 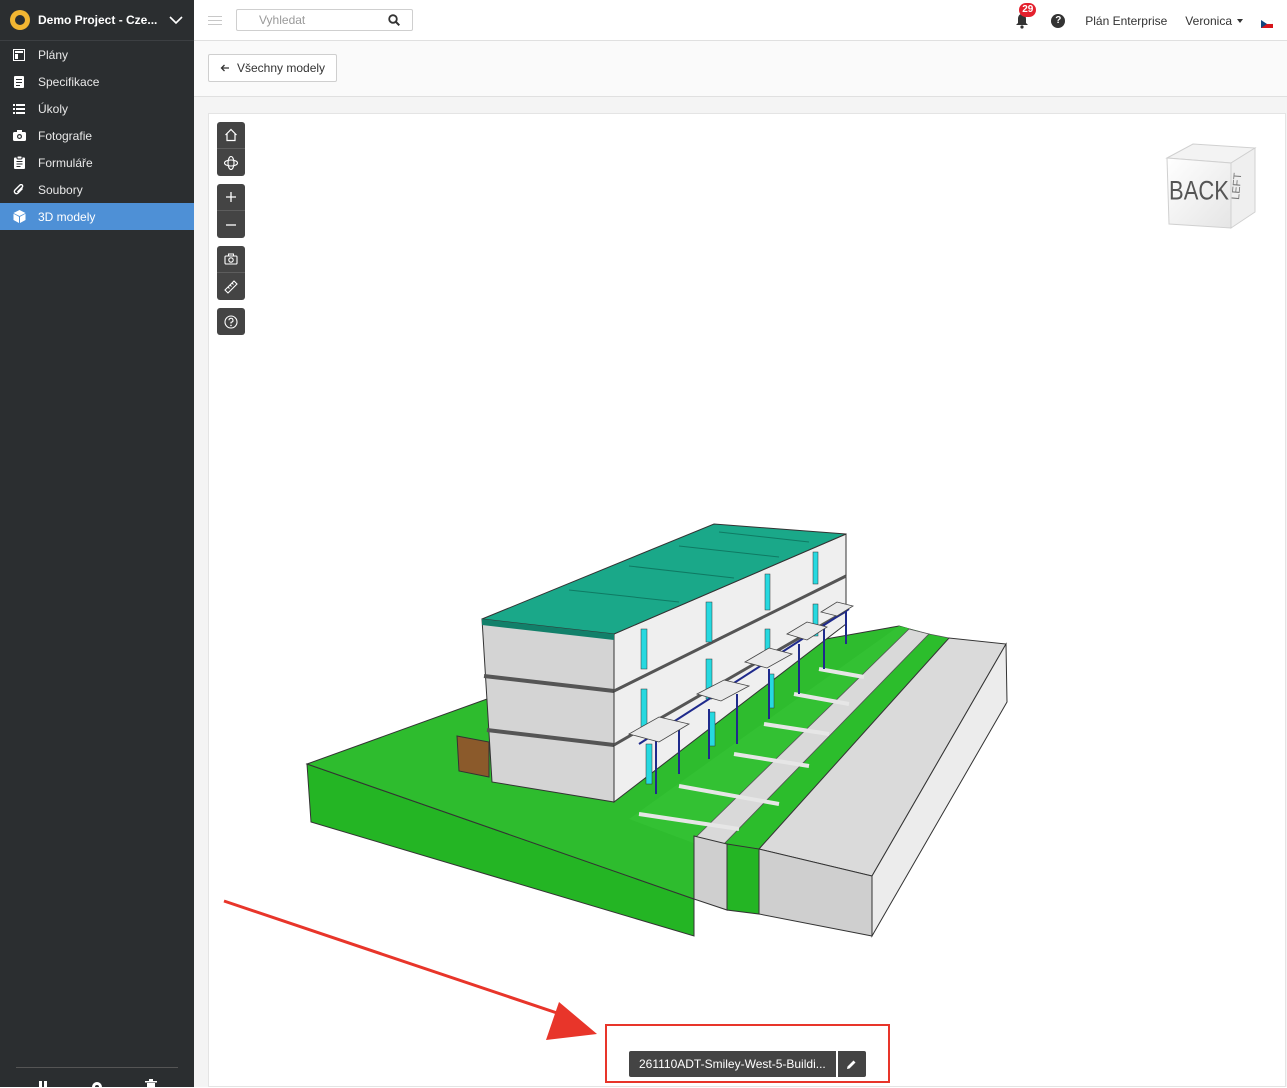 I want to click on sidebar-item-ukoly: Úkoly, so click(x=97, y=108).